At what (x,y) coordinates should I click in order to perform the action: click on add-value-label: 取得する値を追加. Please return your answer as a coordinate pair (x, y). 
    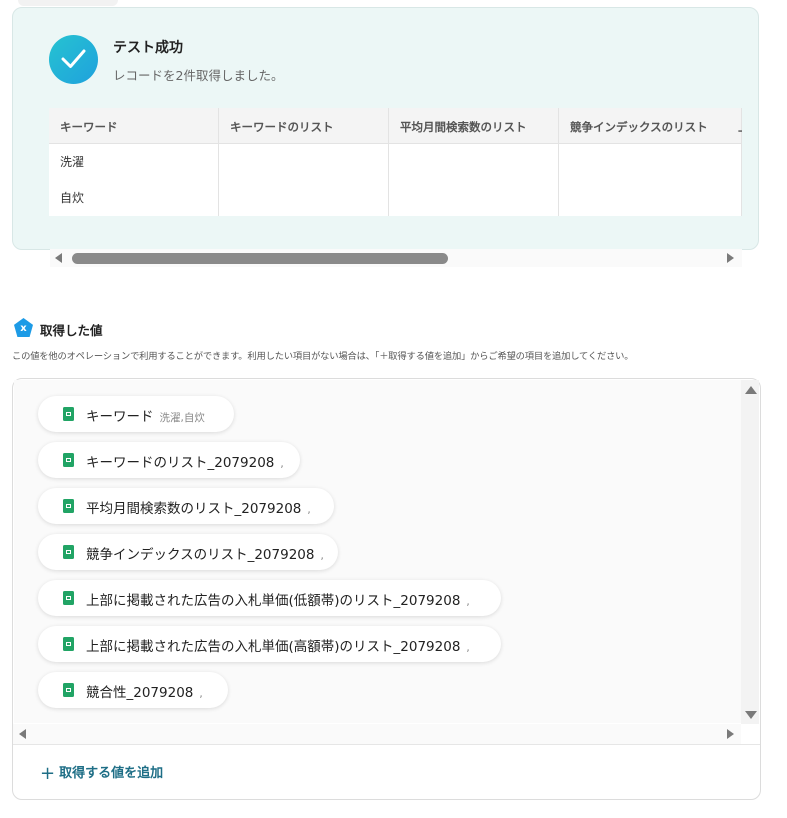
    Looking at the image, I should click on (111, 773).